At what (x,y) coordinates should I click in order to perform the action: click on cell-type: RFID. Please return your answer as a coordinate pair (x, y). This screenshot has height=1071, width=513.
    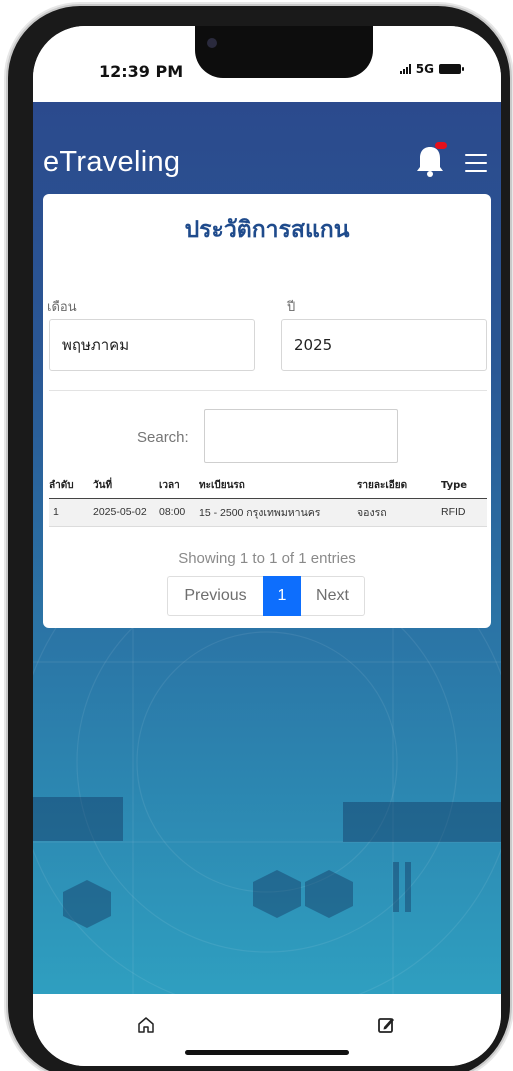
    Looking at the image, I should click on (464, 512).